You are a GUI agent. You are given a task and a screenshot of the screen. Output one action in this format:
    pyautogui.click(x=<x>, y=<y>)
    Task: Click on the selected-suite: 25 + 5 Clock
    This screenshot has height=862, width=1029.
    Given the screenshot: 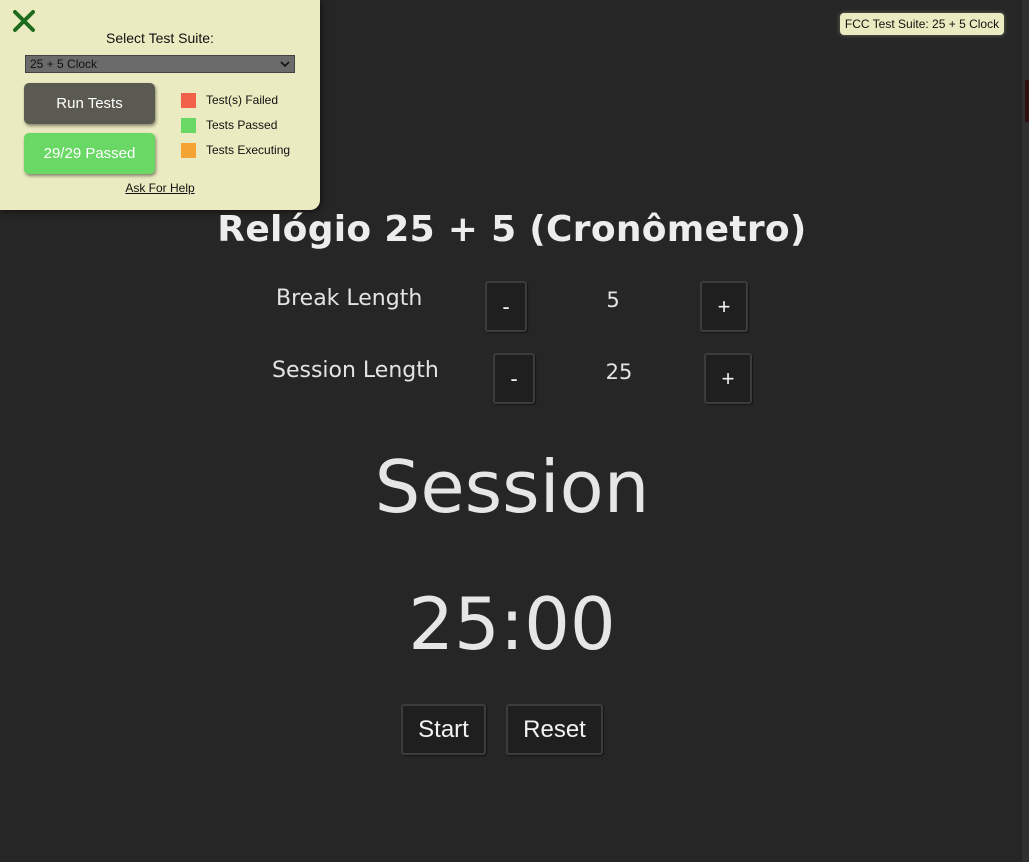 What is the action you would take?
    pyautogui.click(x=64, y=64)
    